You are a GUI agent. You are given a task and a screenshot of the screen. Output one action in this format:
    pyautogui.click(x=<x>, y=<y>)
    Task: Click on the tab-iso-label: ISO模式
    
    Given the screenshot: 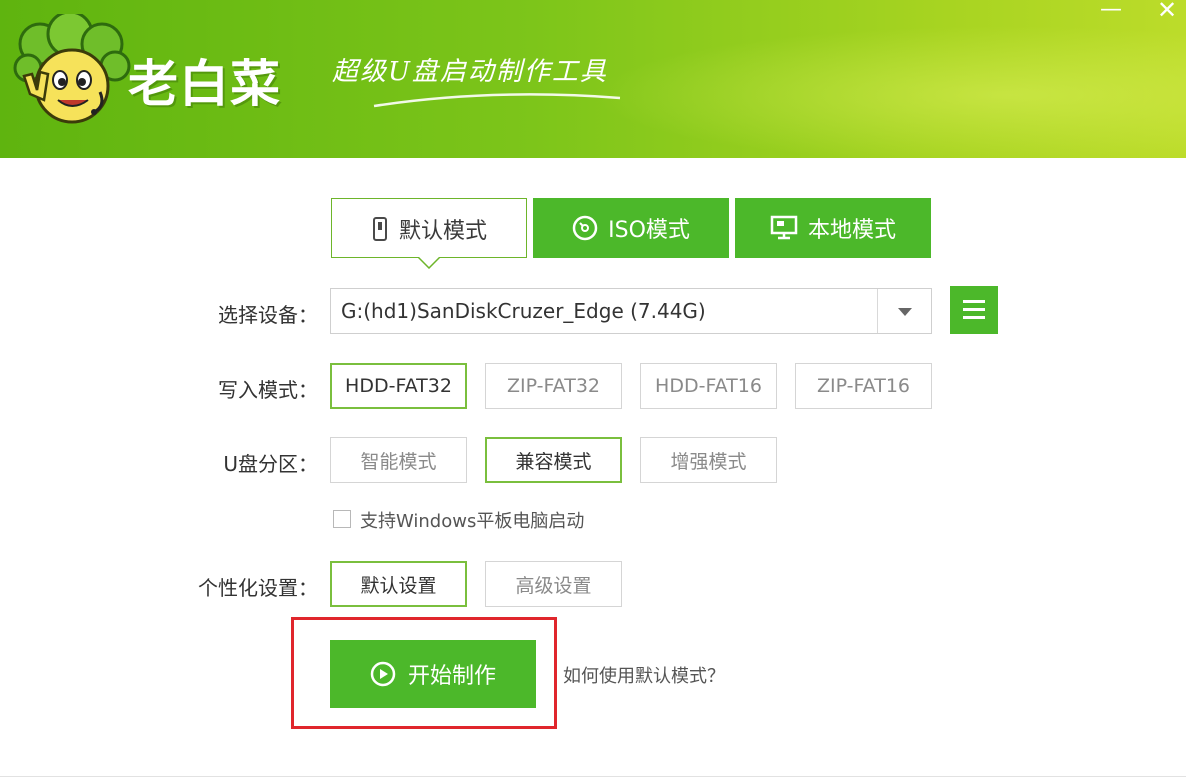 What is the action you would take?
    pyautogui.click(x=649, y=230)
    